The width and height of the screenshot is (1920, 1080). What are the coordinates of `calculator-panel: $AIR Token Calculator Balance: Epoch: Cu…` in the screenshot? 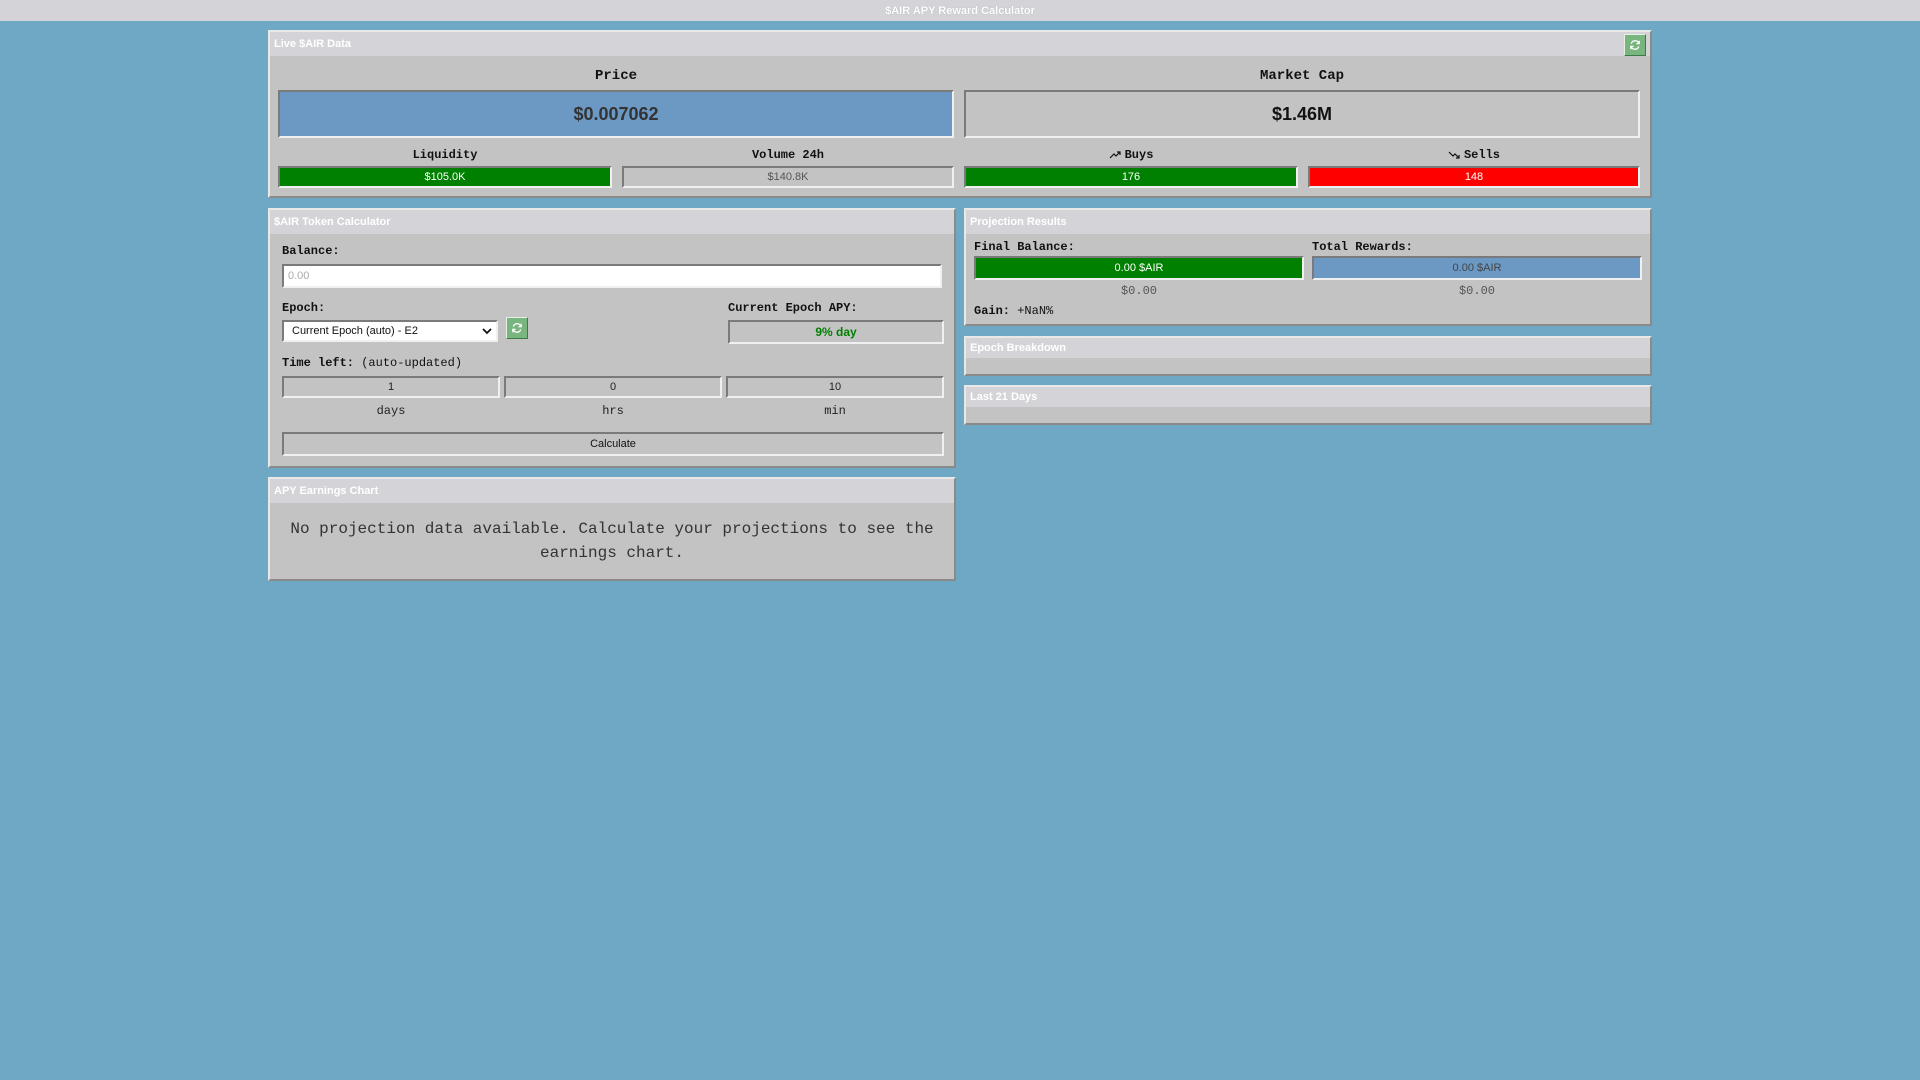 It's located at (612, 338).